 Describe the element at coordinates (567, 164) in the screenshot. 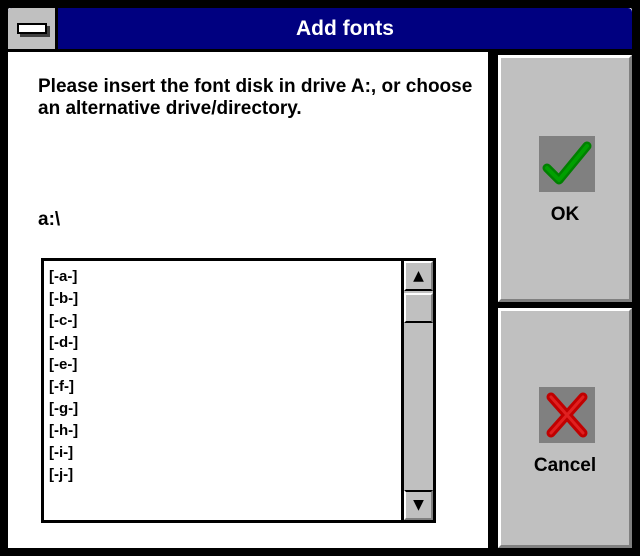

I see `checkmark-icon` at that location.